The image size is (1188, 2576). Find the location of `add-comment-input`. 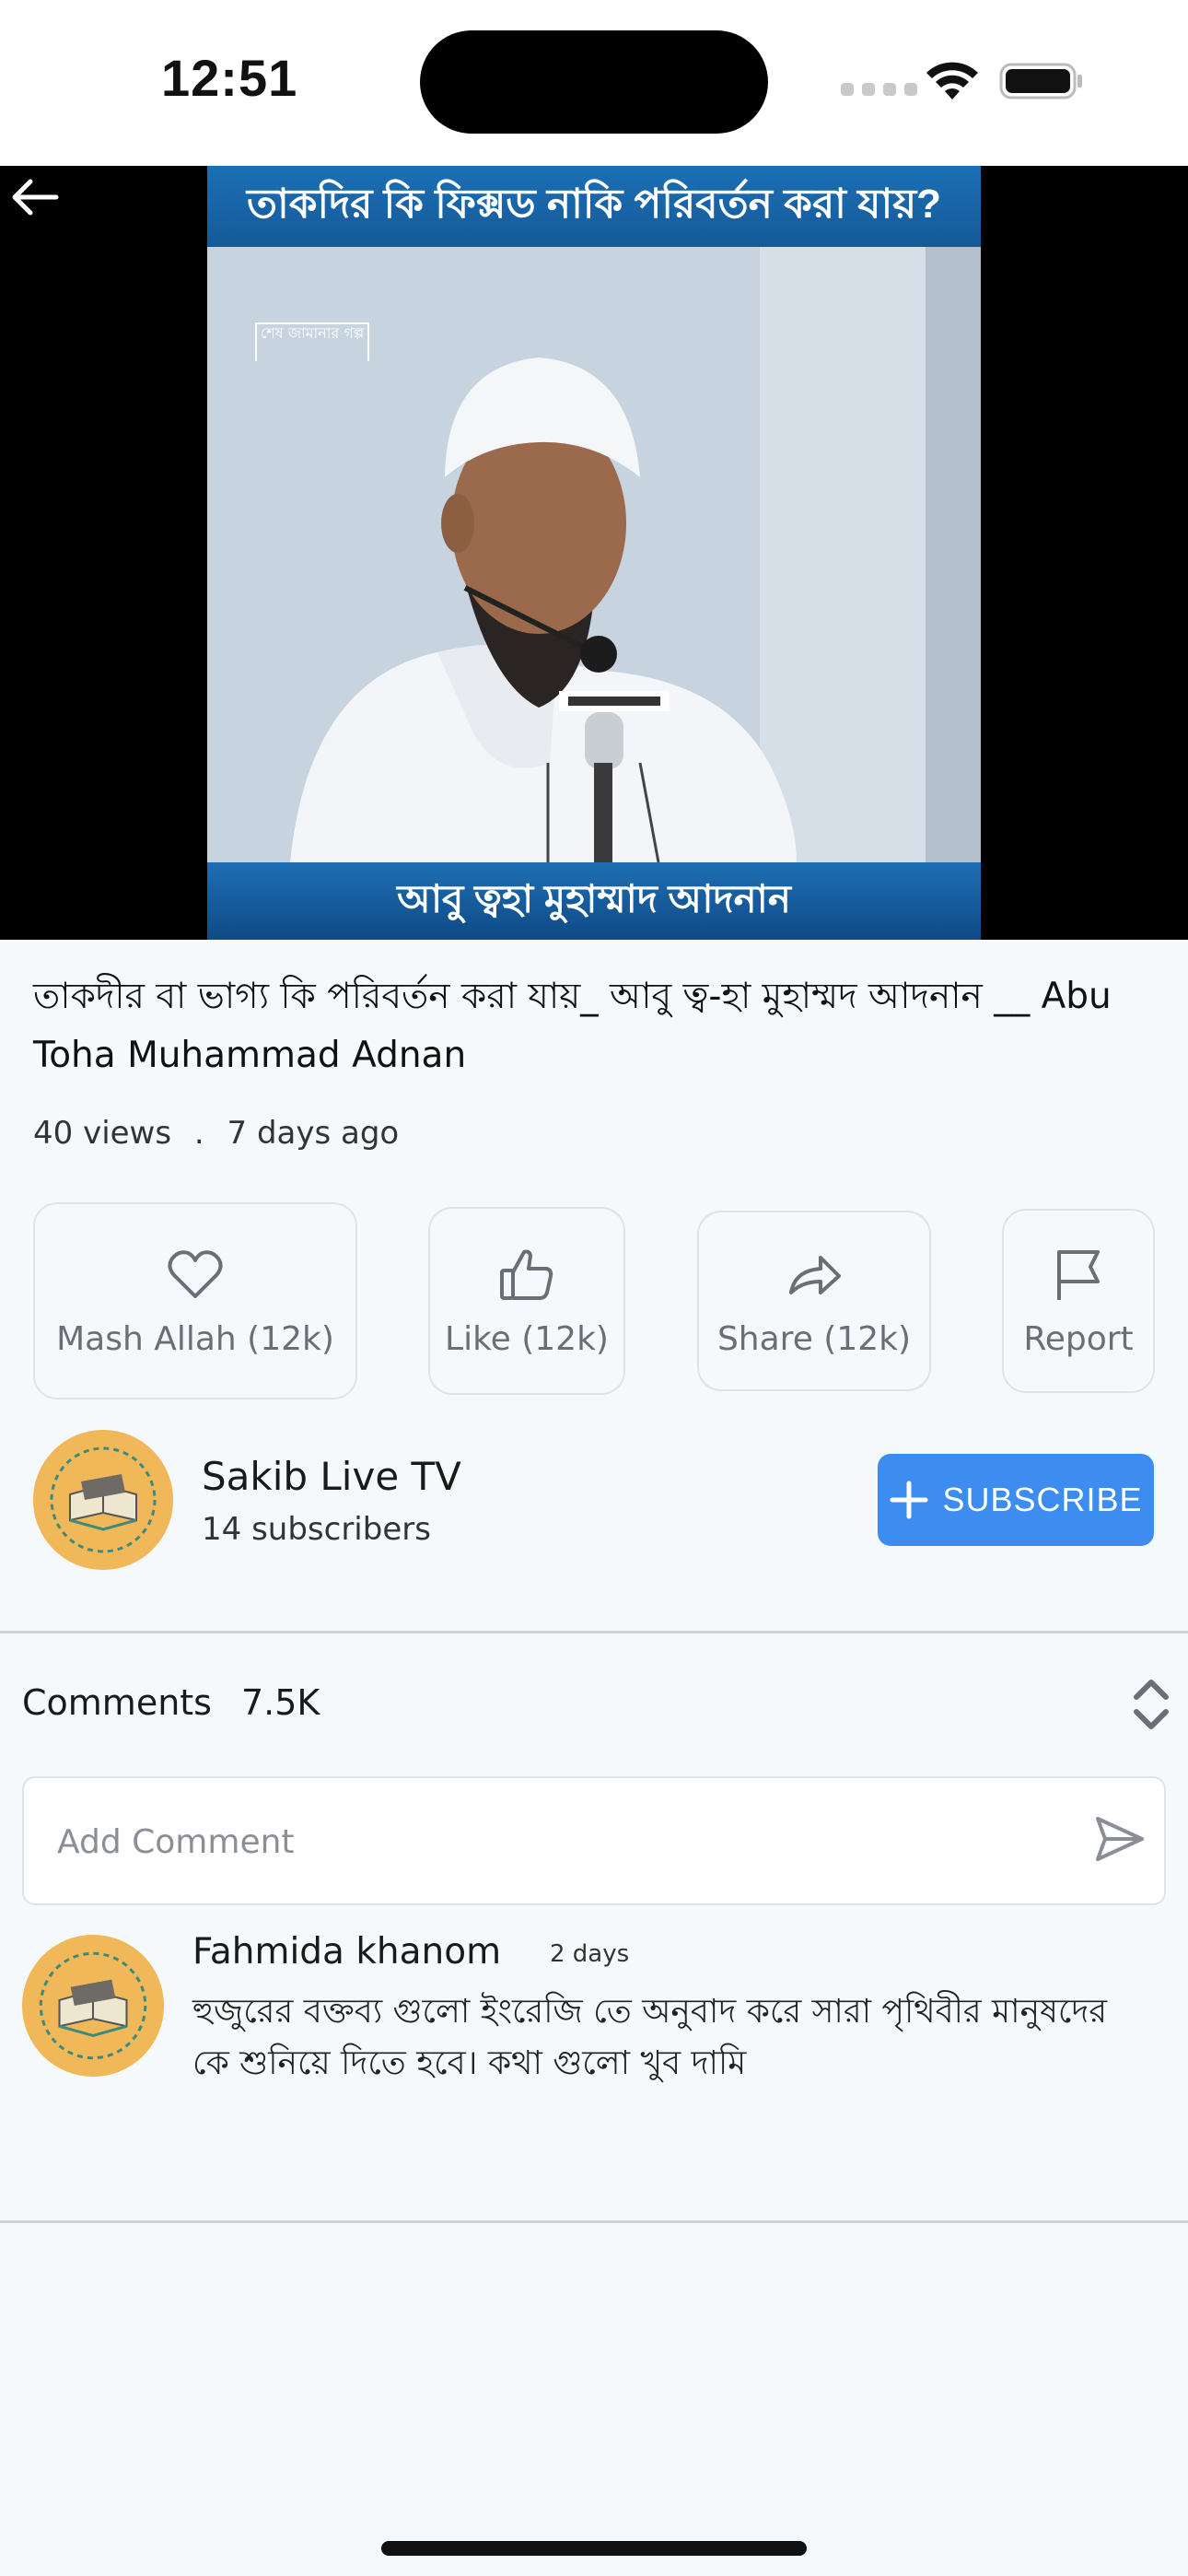

add-comment-input is located at coordinates (555, 1841).